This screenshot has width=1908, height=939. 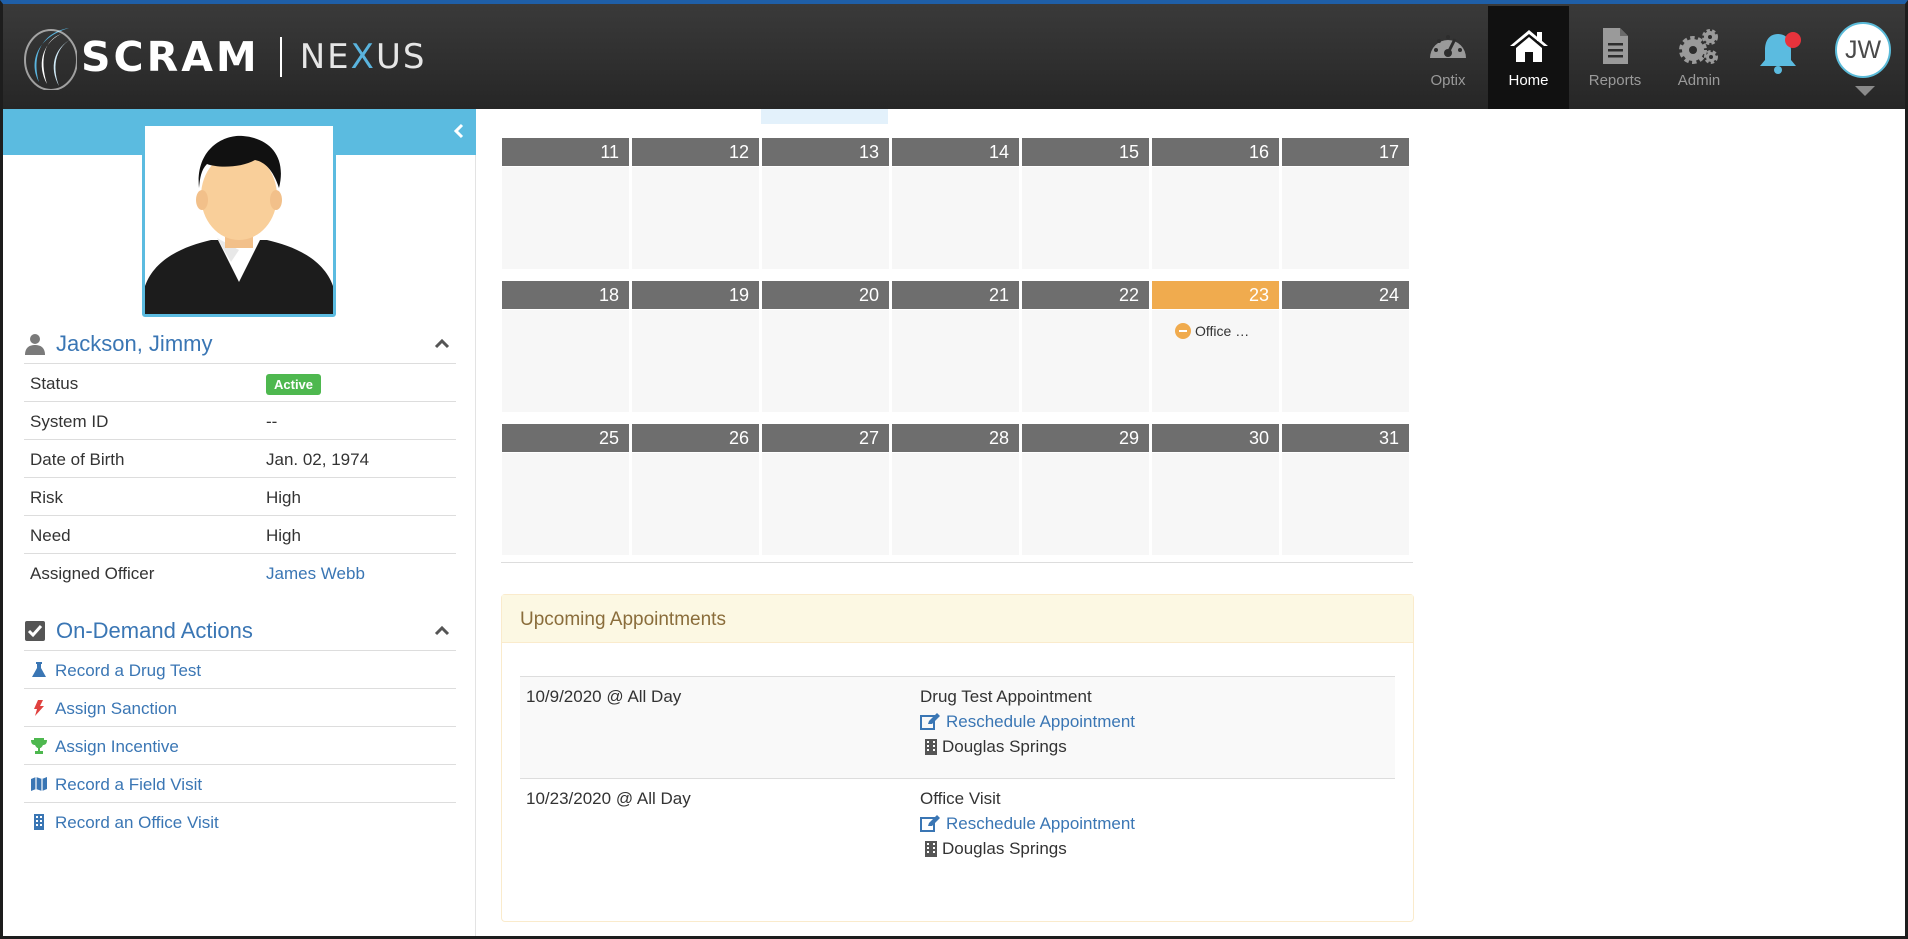 I want to click on calendar-day-header-18: 18, so click(x=565, y=295).